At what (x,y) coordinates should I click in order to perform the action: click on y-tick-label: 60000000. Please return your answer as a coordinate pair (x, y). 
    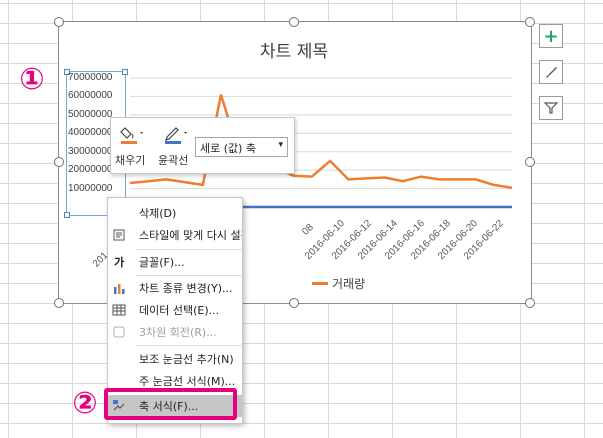
    Looking at the image, I should click on (90, 96).